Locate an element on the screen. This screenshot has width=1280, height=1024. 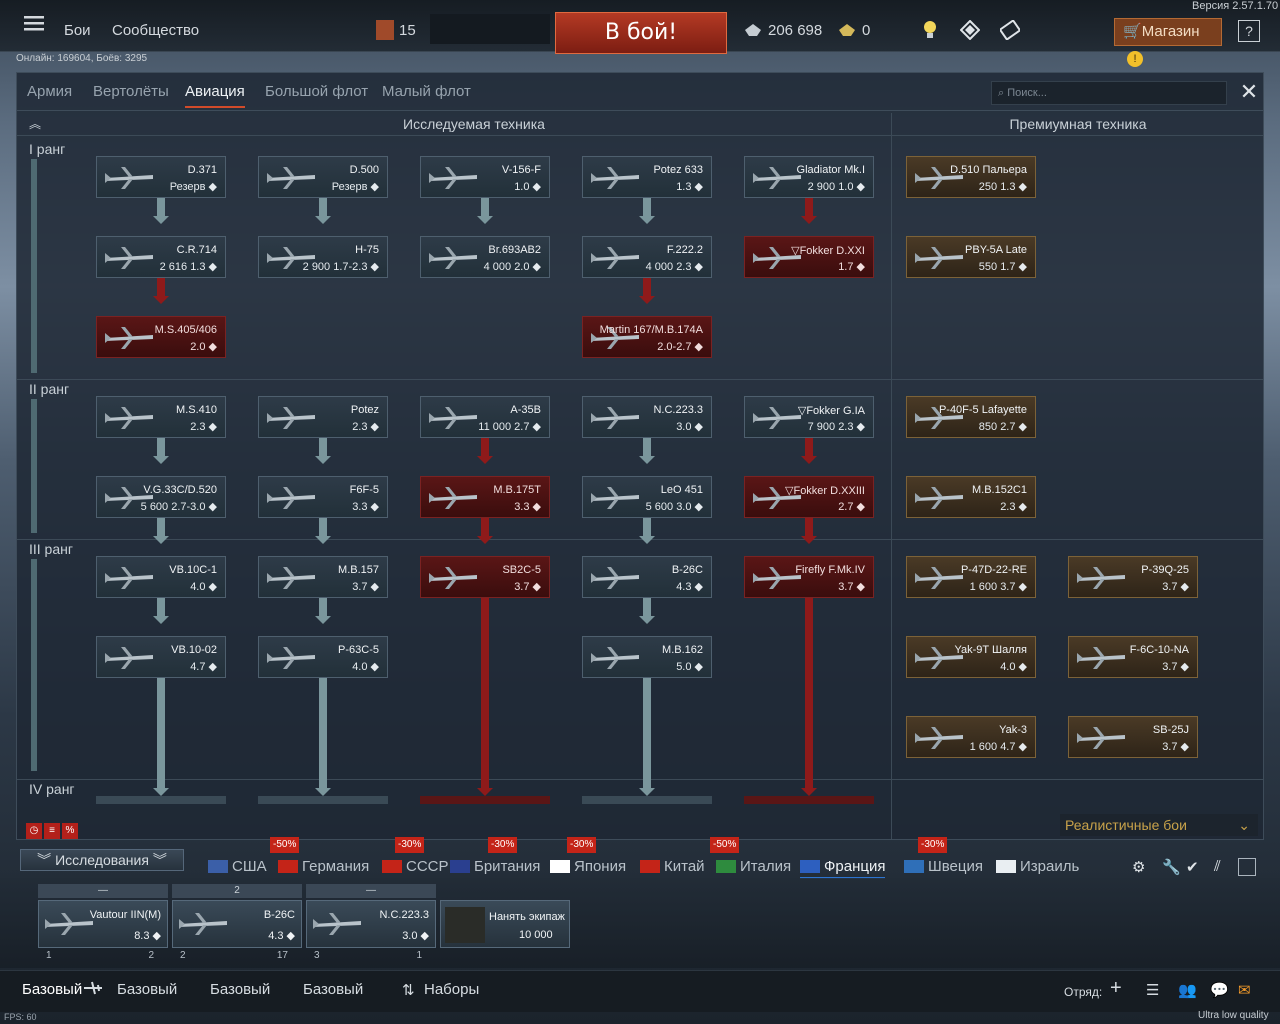
vehicle-card: M.S.405/406 2.0 ◆ is located at coordinates (161, 337).